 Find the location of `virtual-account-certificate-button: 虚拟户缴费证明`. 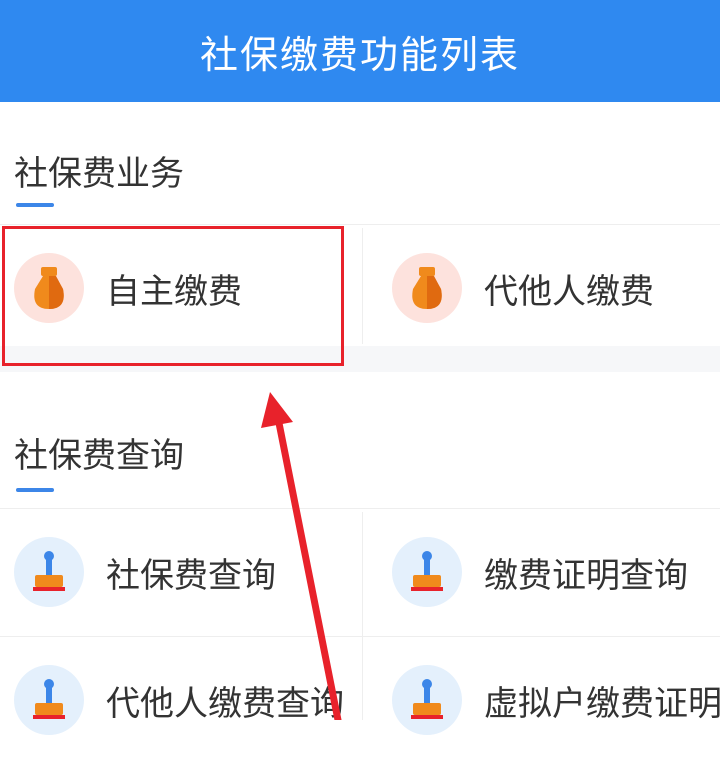

virtual-account-certificate-button: 虚拟户缴费证明 is located at coordinates (556, 700).